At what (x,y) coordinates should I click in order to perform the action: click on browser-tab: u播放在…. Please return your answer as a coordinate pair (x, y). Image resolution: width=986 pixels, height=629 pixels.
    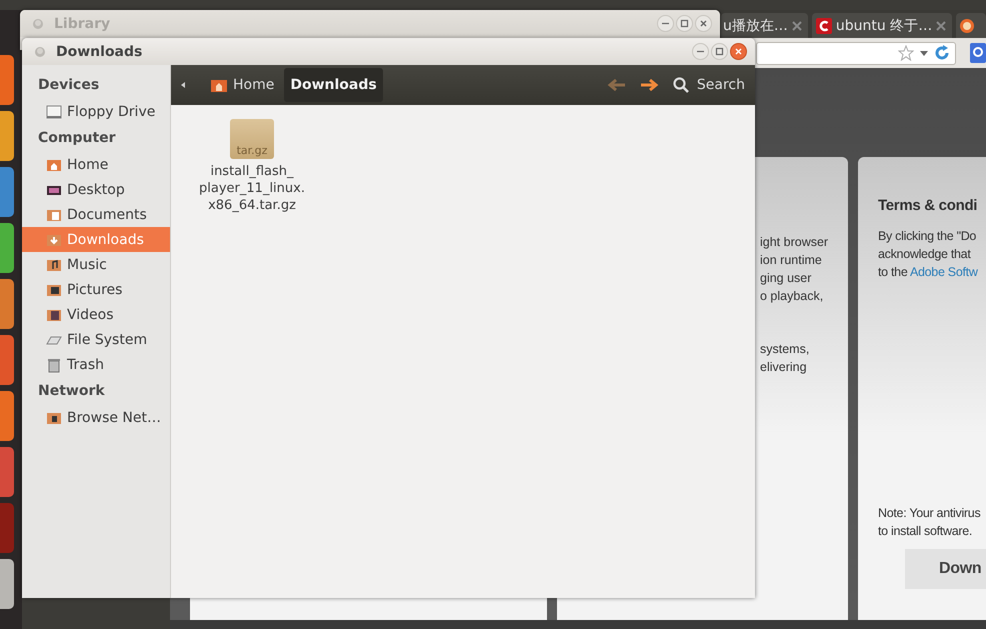
    Looking at the image, I should click on (764, 25).